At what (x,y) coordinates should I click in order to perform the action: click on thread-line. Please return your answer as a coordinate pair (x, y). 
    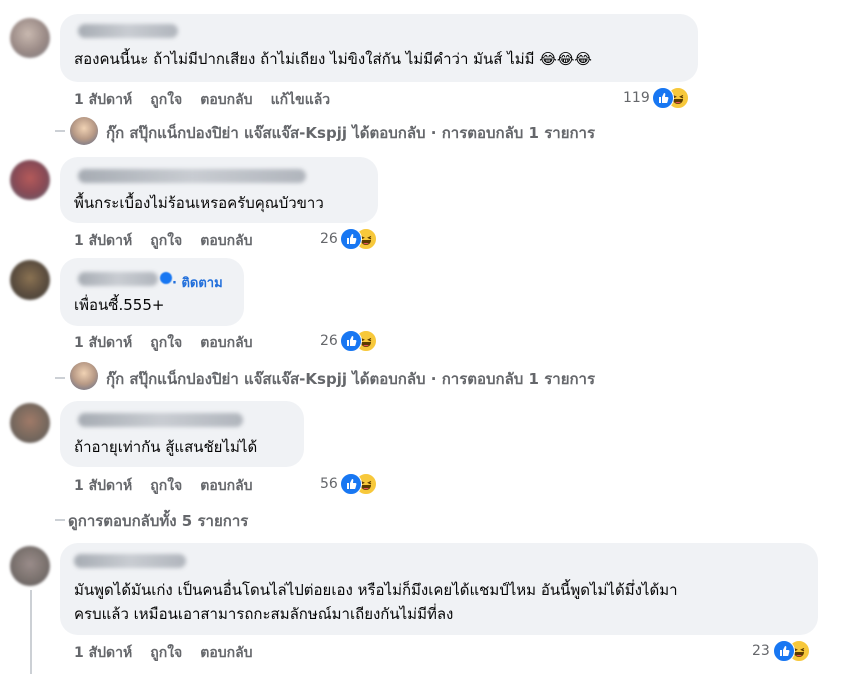
    Looking at the image, I should click on (31, 632).